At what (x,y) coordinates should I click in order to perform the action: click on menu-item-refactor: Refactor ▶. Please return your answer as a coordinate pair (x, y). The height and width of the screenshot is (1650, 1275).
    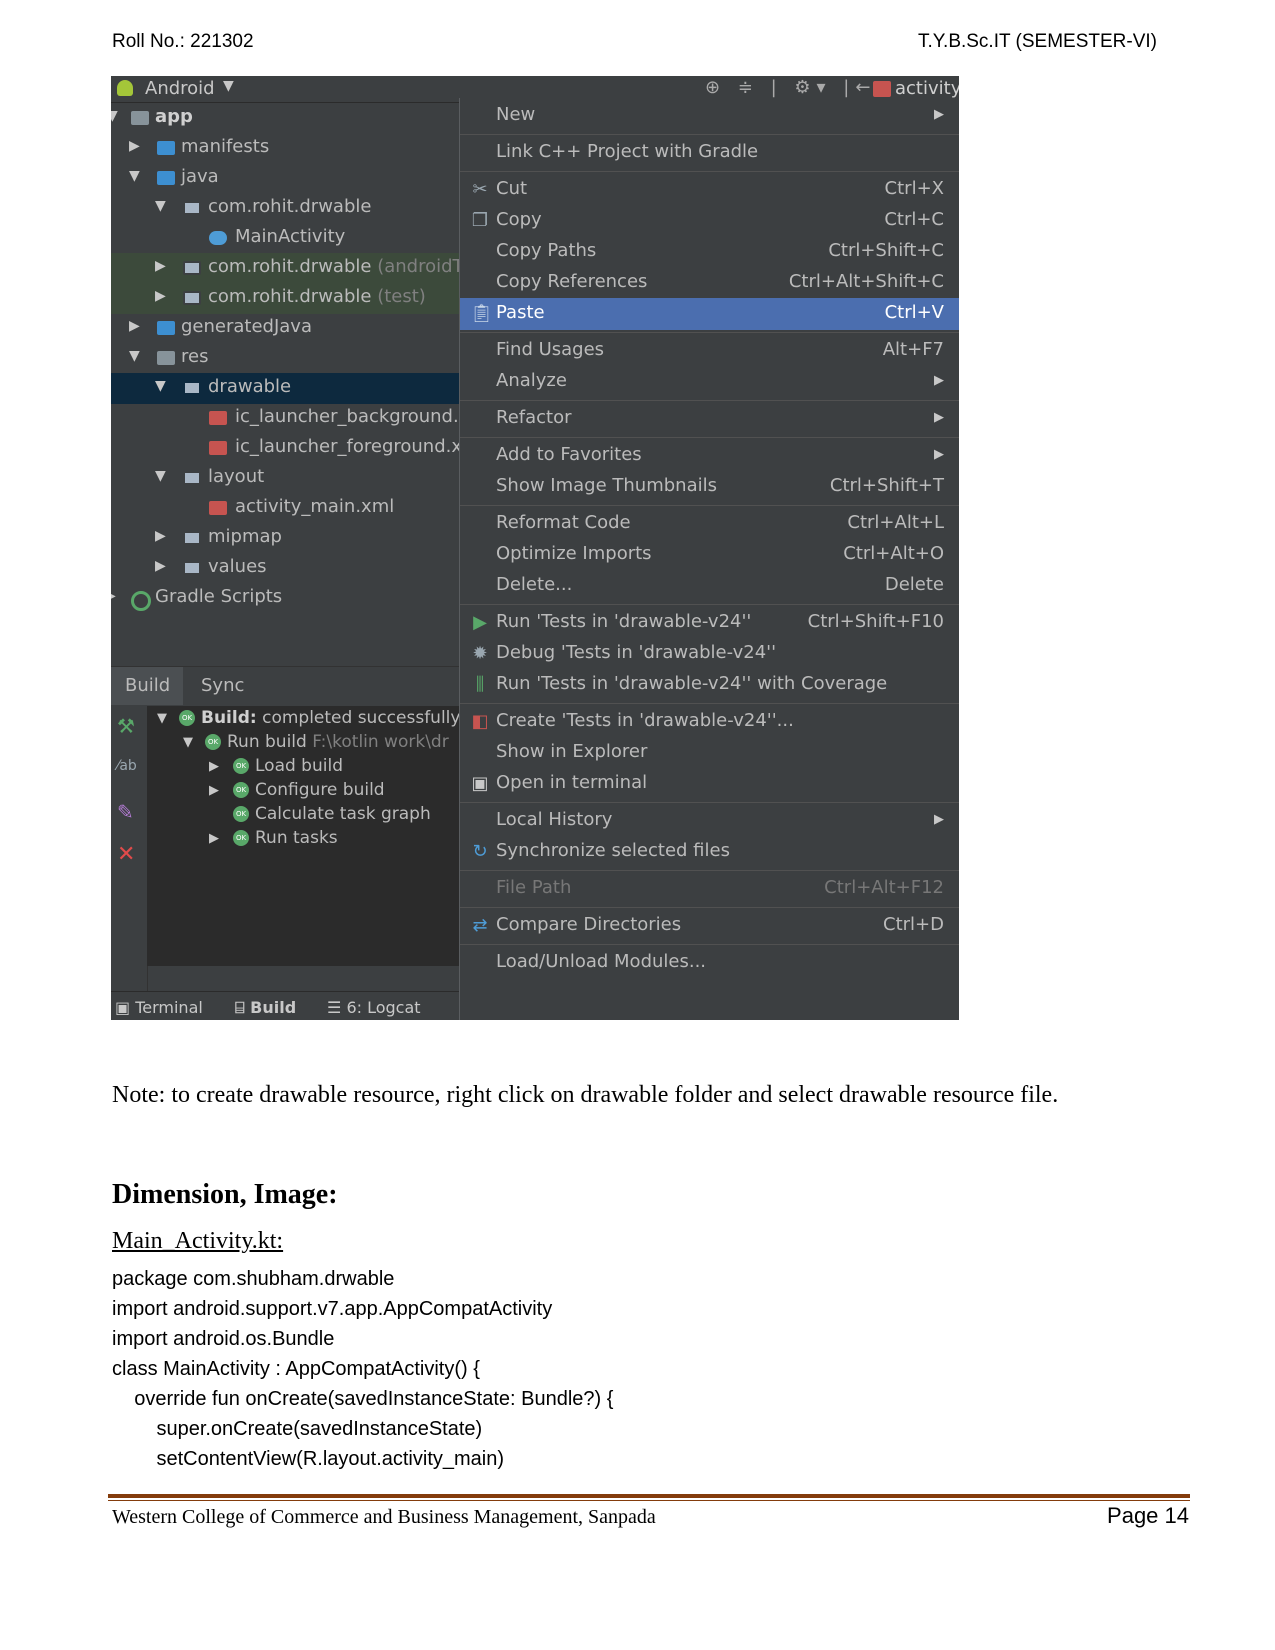
    Looking at the image, I should click on (709, 419).